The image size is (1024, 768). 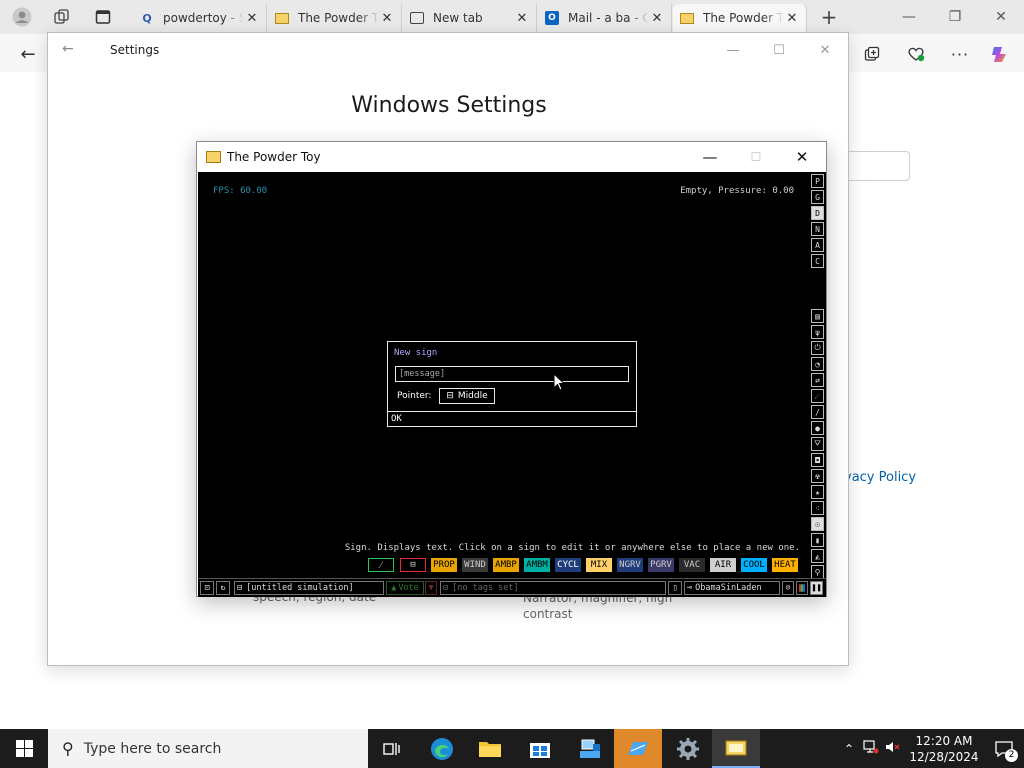 I want to click on clock: 12:20 AM 12/28/2024, so click(x=944, y=749).